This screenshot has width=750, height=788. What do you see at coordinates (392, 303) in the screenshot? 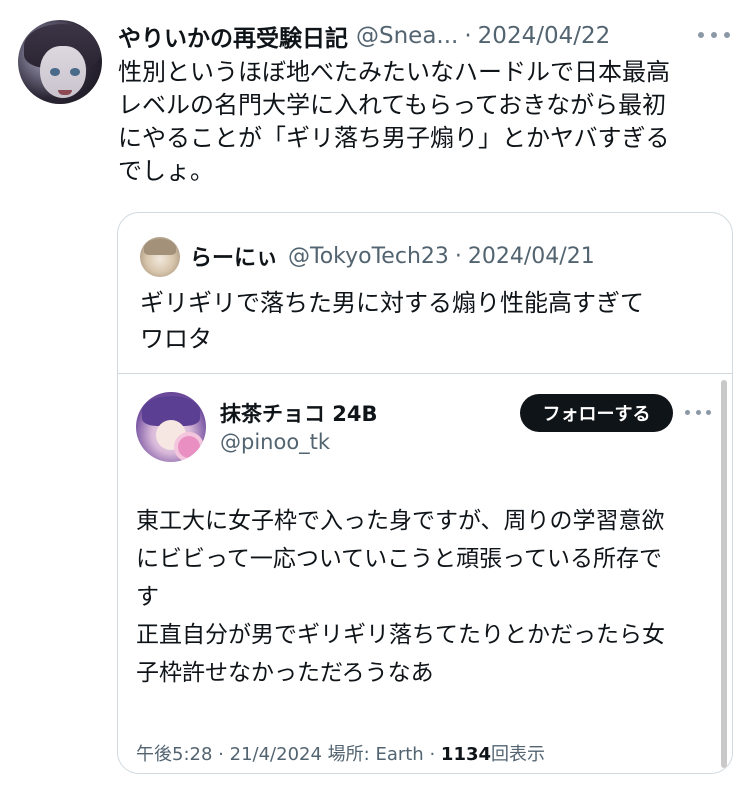
I see `quote-text-line: ギリギリで落ちた男に対する煽り性能高すぎて` at bounding box center [392, 303].